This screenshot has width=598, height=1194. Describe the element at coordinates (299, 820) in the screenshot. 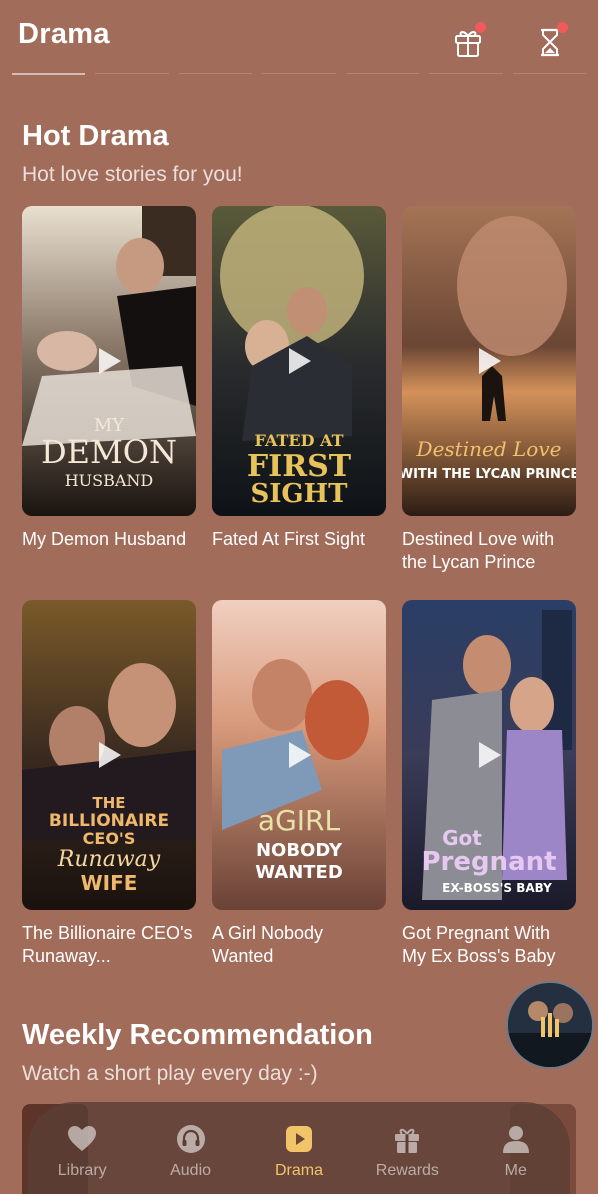

I see `cover-text: aGIRL` at that location.